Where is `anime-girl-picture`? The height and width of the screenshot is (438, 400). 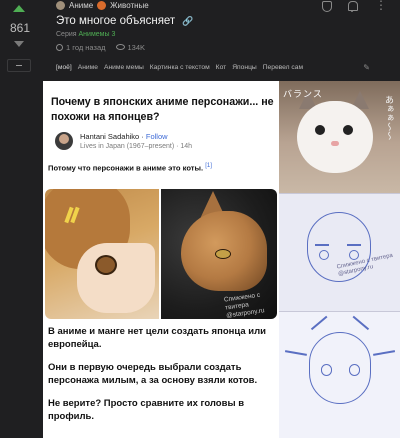 anime-girl-picture is located at coordinates (102, 254).